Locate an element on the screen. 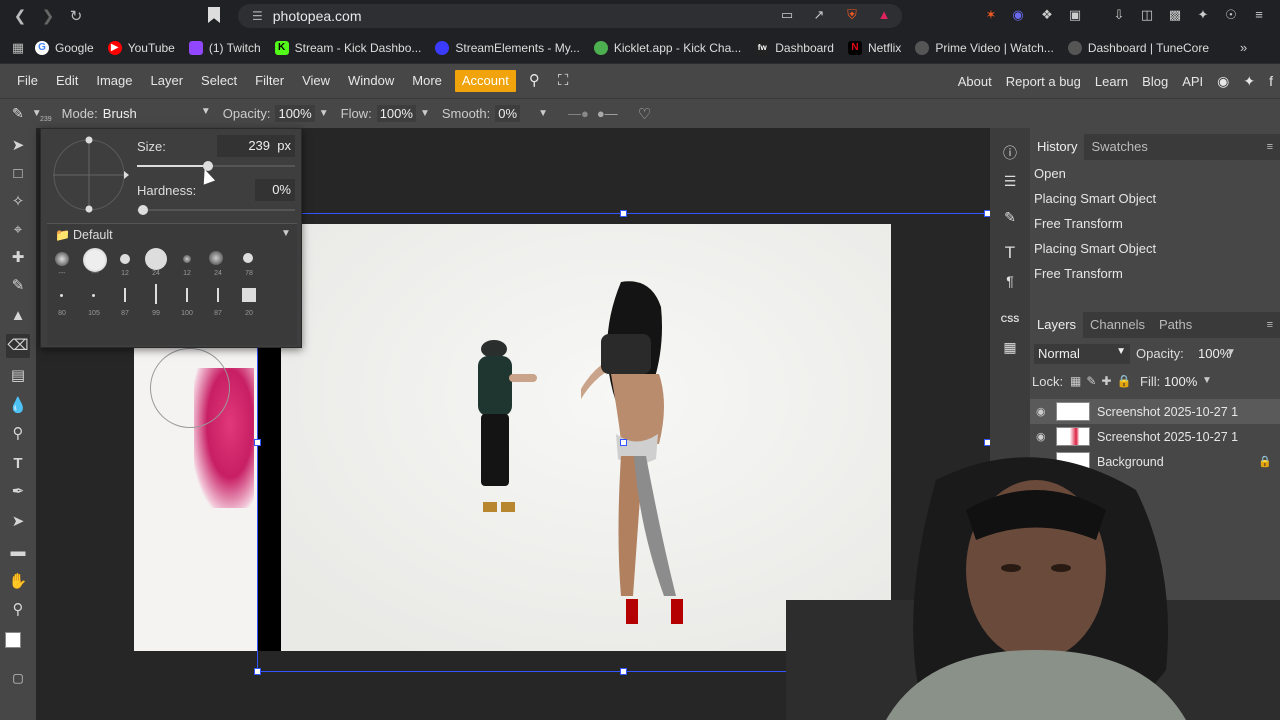 The height and width of the screenshot is (720, 1280). twitter-icon: ✦ is located at coordinates (1249, 81).